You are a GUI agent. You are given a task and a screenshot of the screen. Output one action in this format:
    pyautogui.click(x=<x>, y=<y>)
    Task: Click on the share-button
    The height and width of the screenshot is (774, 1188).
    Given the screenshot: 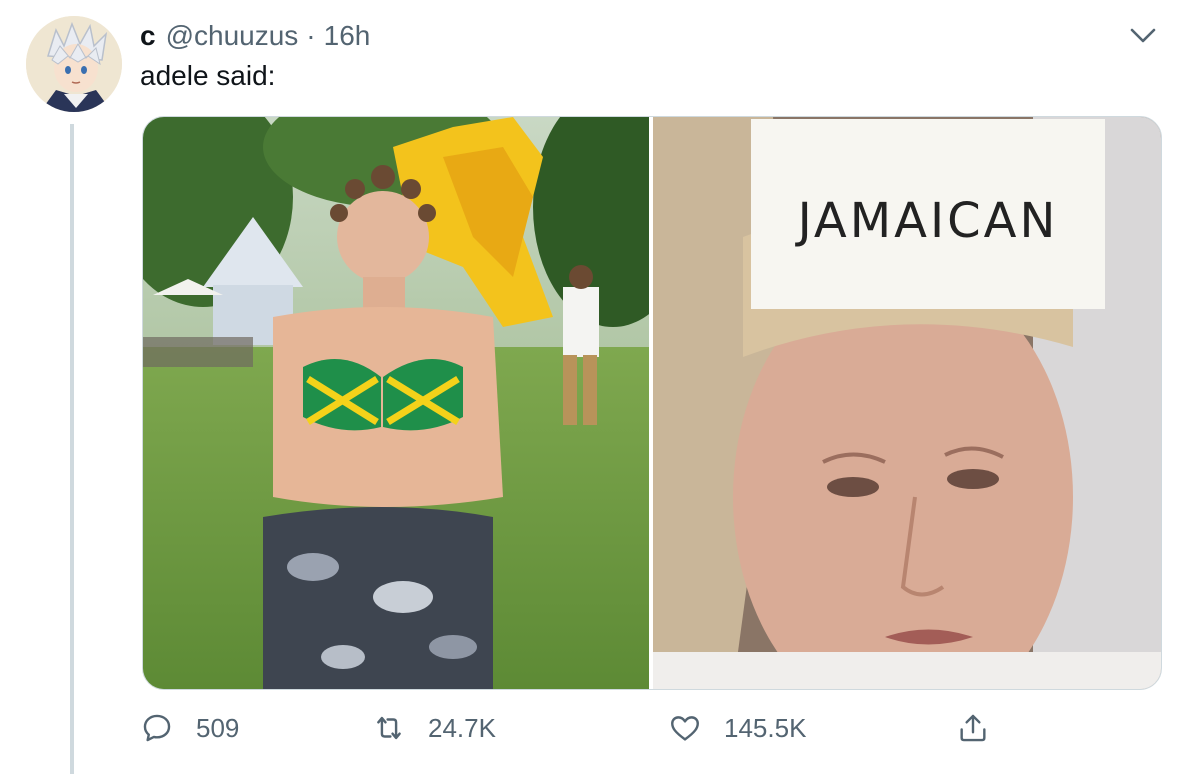 What is the action you would take?
    pyautogui.click(x=984, y=728)
    